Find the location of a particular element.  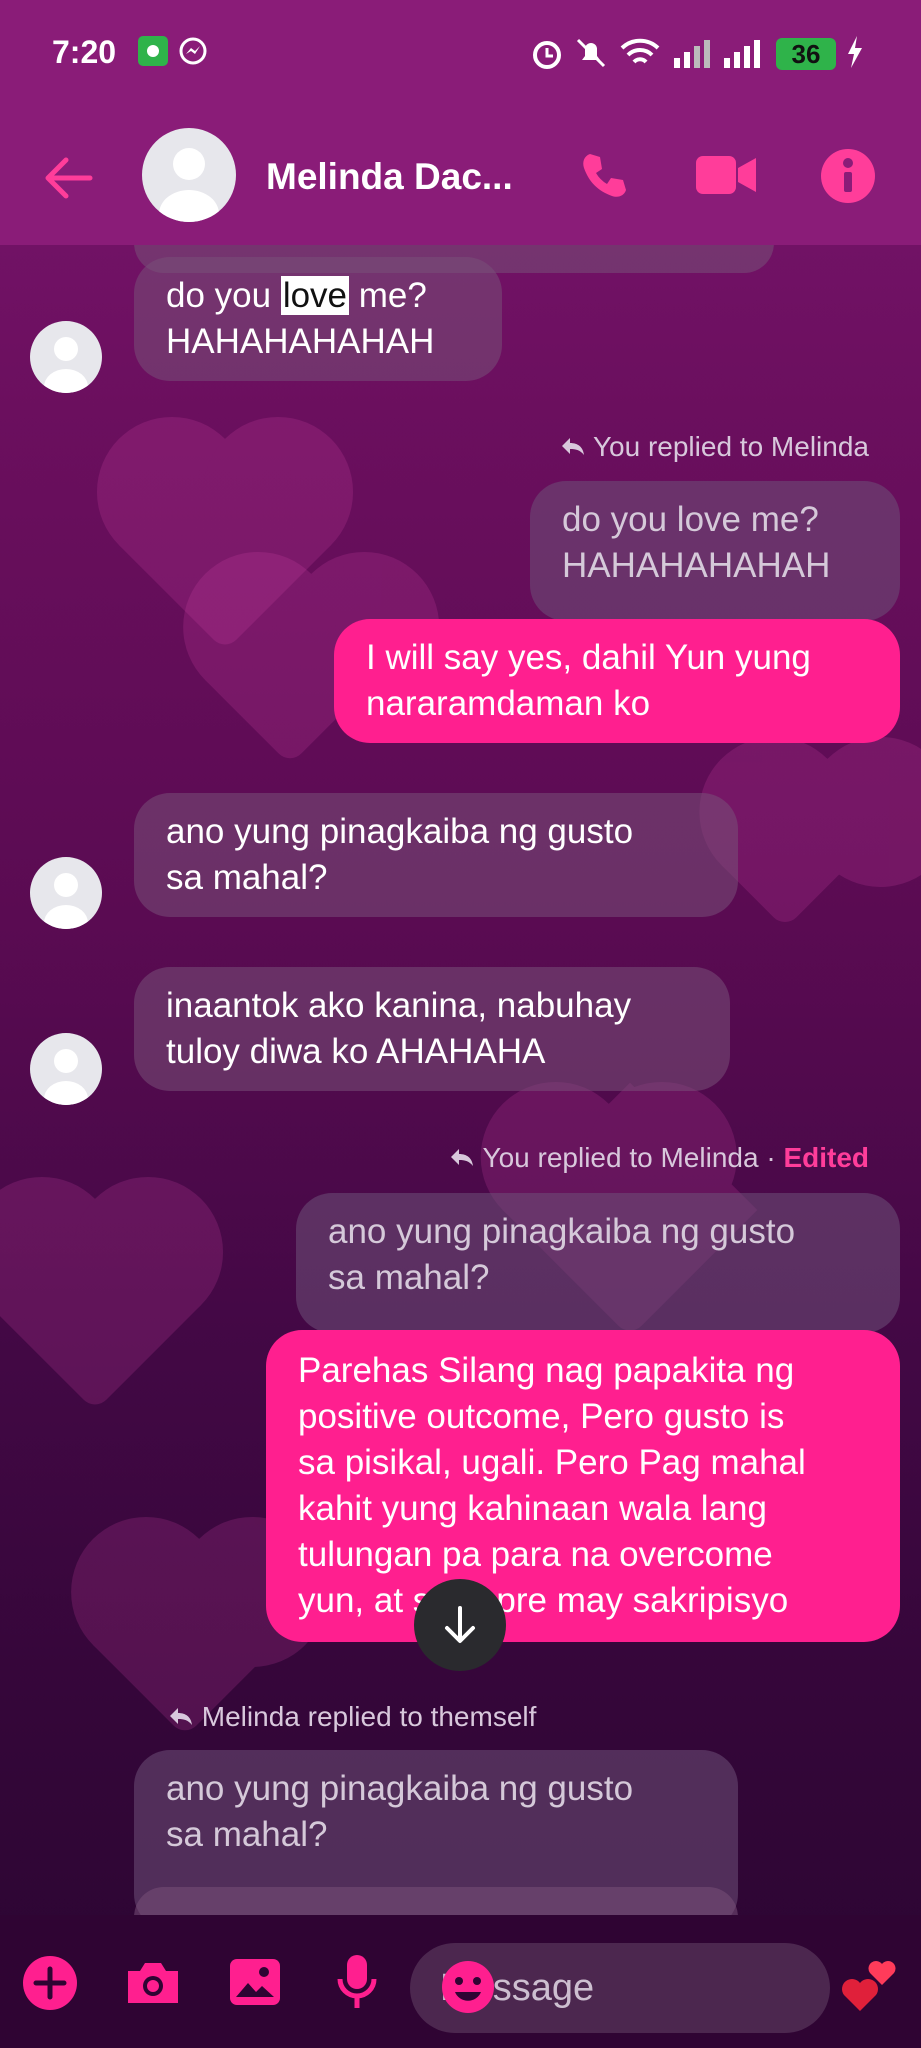

hearts-reaction-icon is located at coordinates (870, 1987).